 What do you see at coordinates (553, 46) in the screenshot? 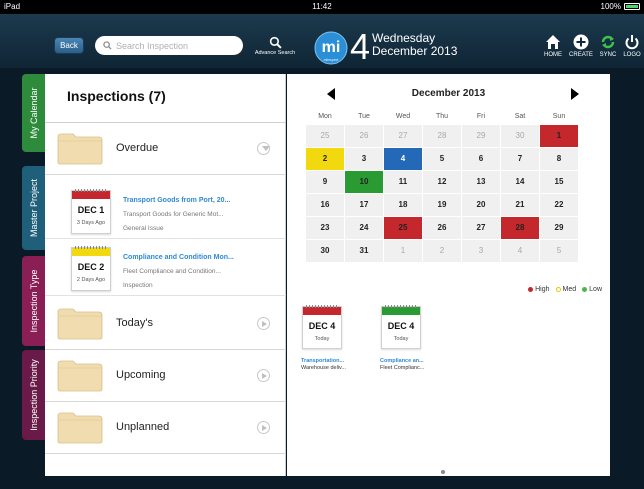
I see `home-button: HOME` at bounding box center [553, 46].